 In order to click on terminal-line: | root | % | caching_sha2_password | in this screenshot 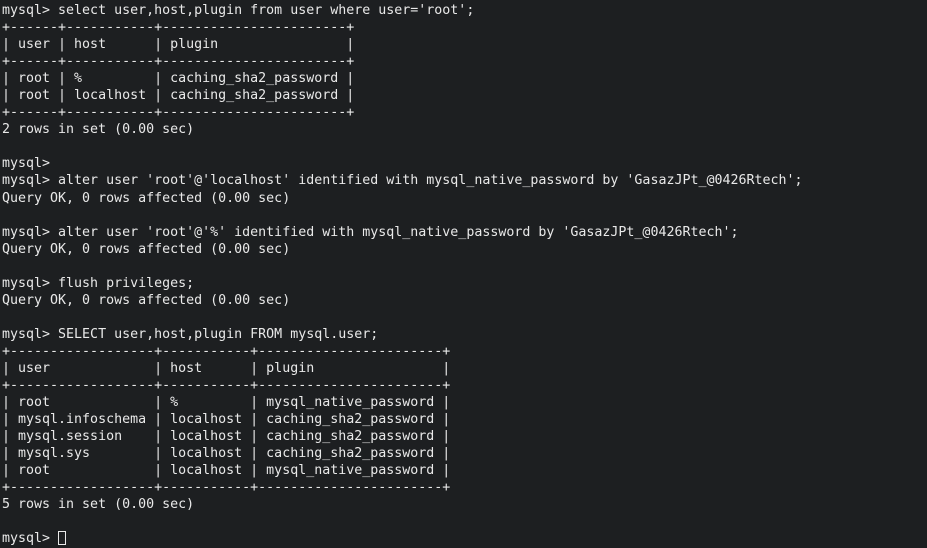, I will do `click(178, 79)`.